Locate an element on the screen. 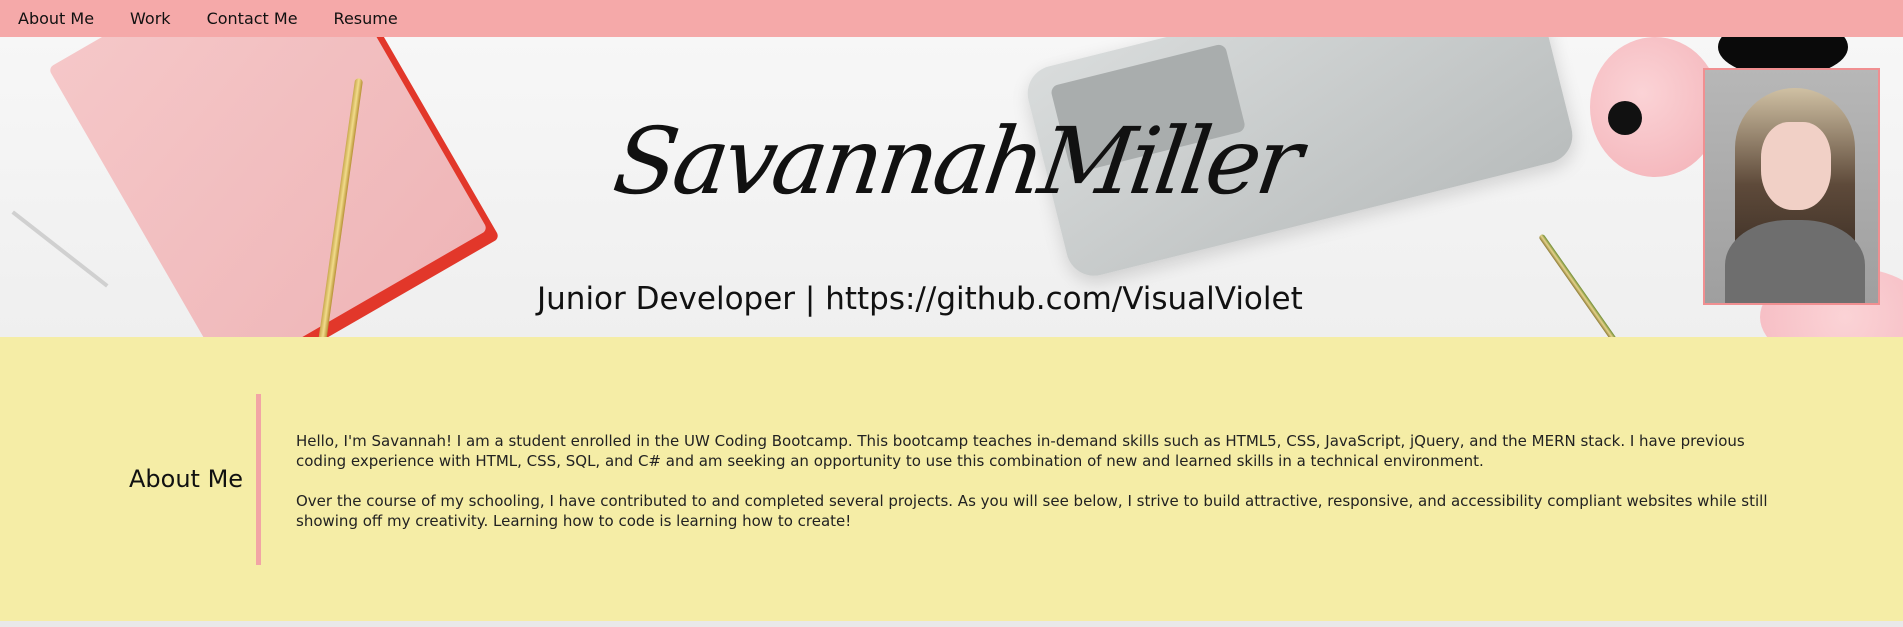  decor-notebook is located at coordinates (268, 187).